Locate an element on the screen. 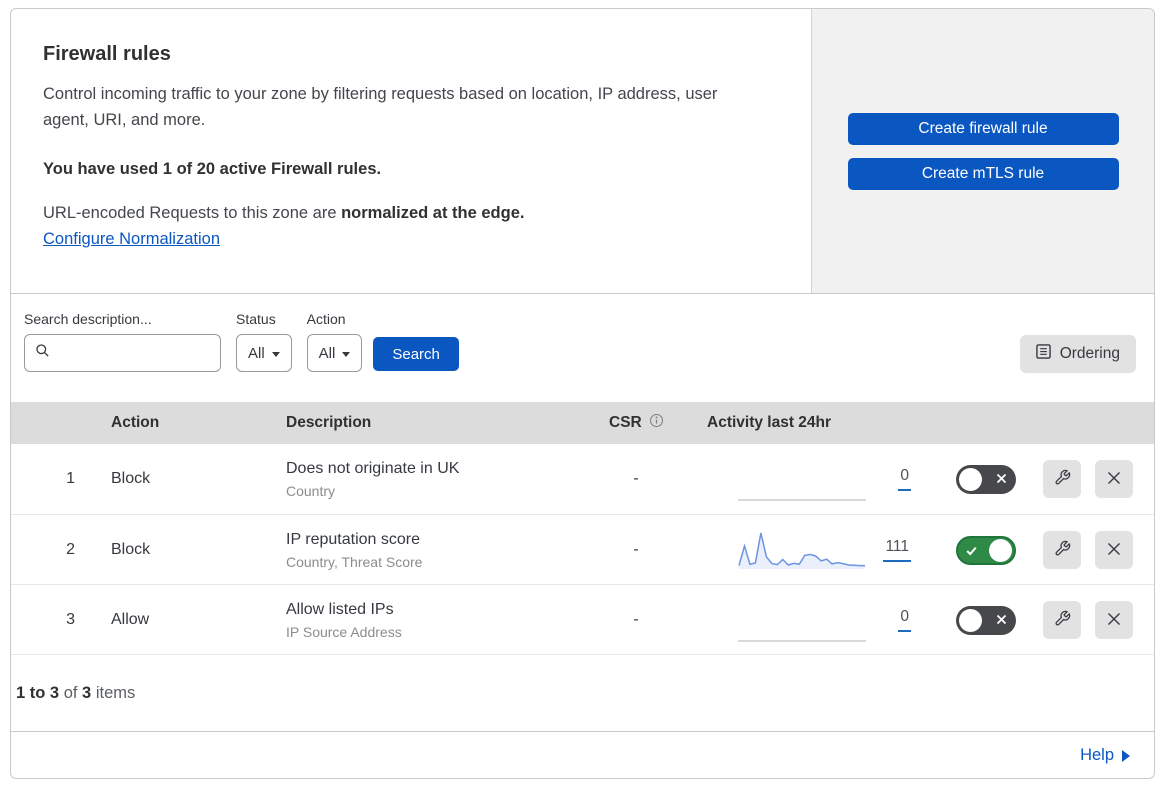 Image resolution: width=1161 pixels, height=791 pixels. rule-priority: 1 is located at coordinates (70, 478).